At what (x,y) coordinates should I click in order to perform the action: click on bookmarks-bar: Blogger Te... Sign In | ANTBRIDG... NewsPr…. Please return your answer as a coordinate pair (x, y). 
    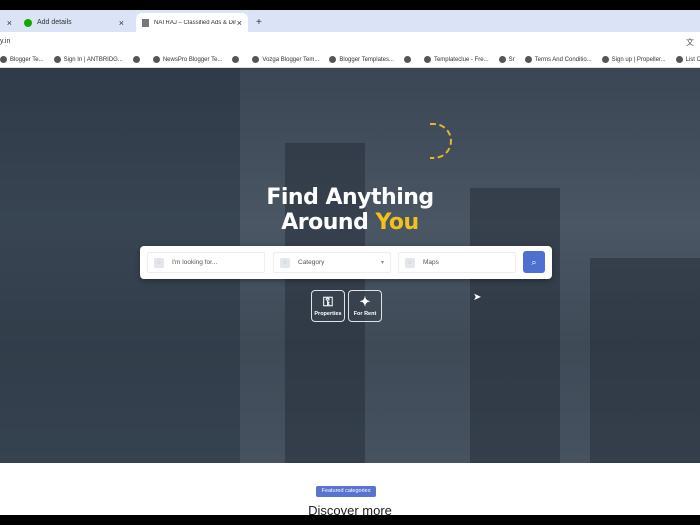
    Looking at the image, I should click on (350, 60).